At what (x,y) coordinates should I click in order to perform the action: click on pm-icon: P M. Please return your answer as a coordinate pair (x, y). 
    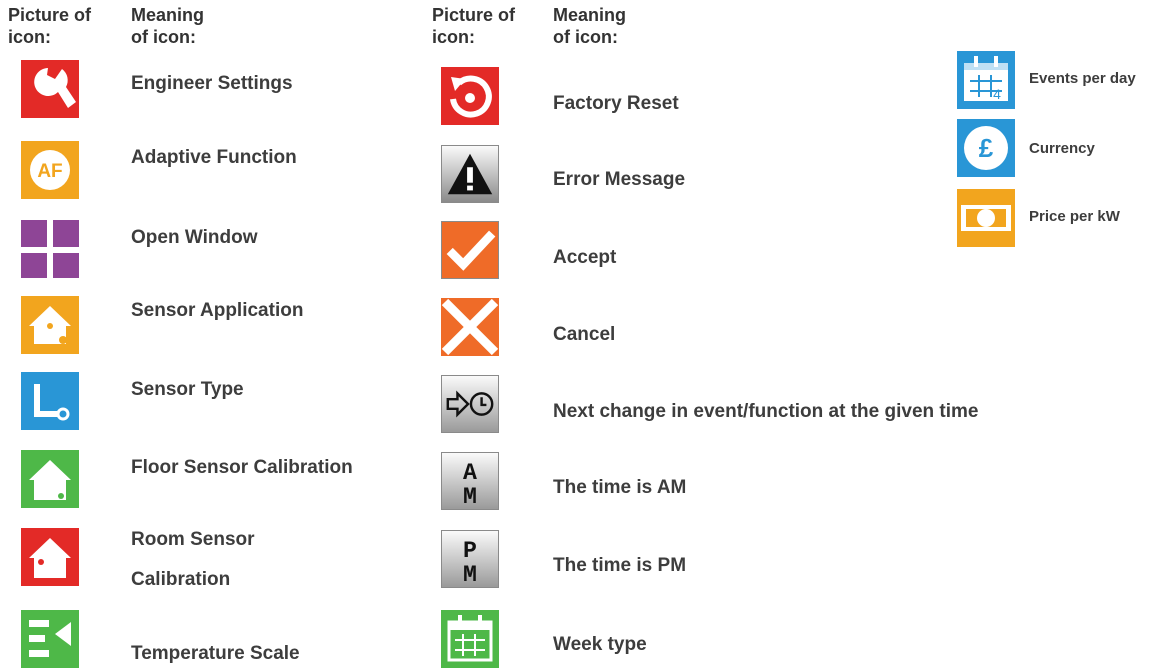
    Looking at the image, I should click on (470, 559).